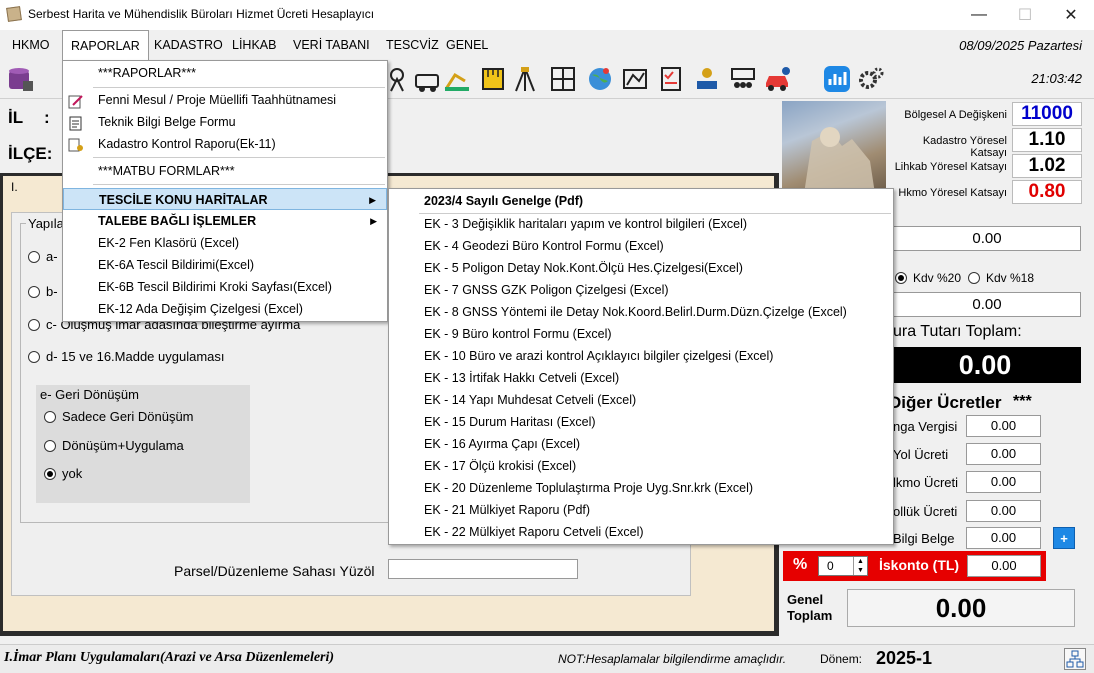 This screenshot has height=673, width=1094. What do you see at coordinates (1003, 454) in the screenshot?
I see `diger-row-2-value: 0.00` at bounding box center [1003, 454].